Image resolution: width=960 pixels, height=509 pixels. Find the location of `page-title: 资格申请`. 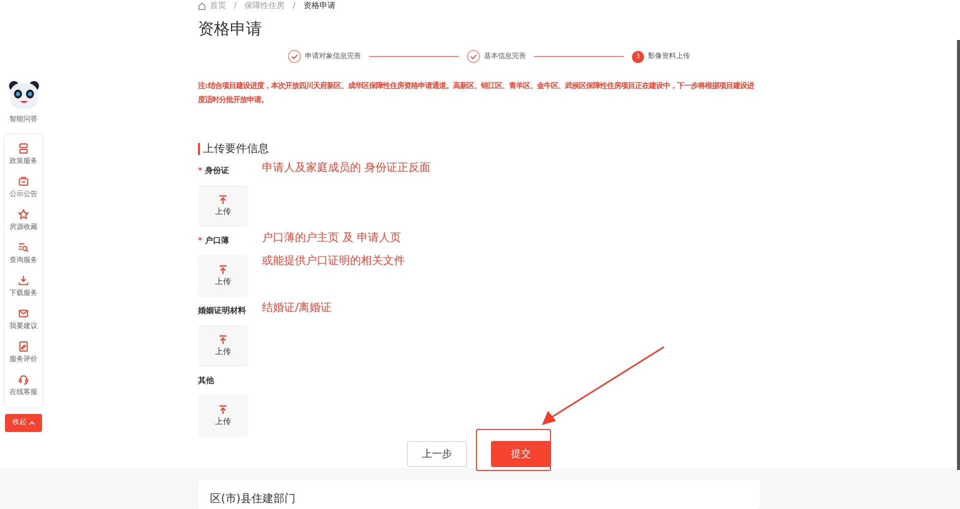

page-title: 资格申请 is located at coordinates (230, 29).